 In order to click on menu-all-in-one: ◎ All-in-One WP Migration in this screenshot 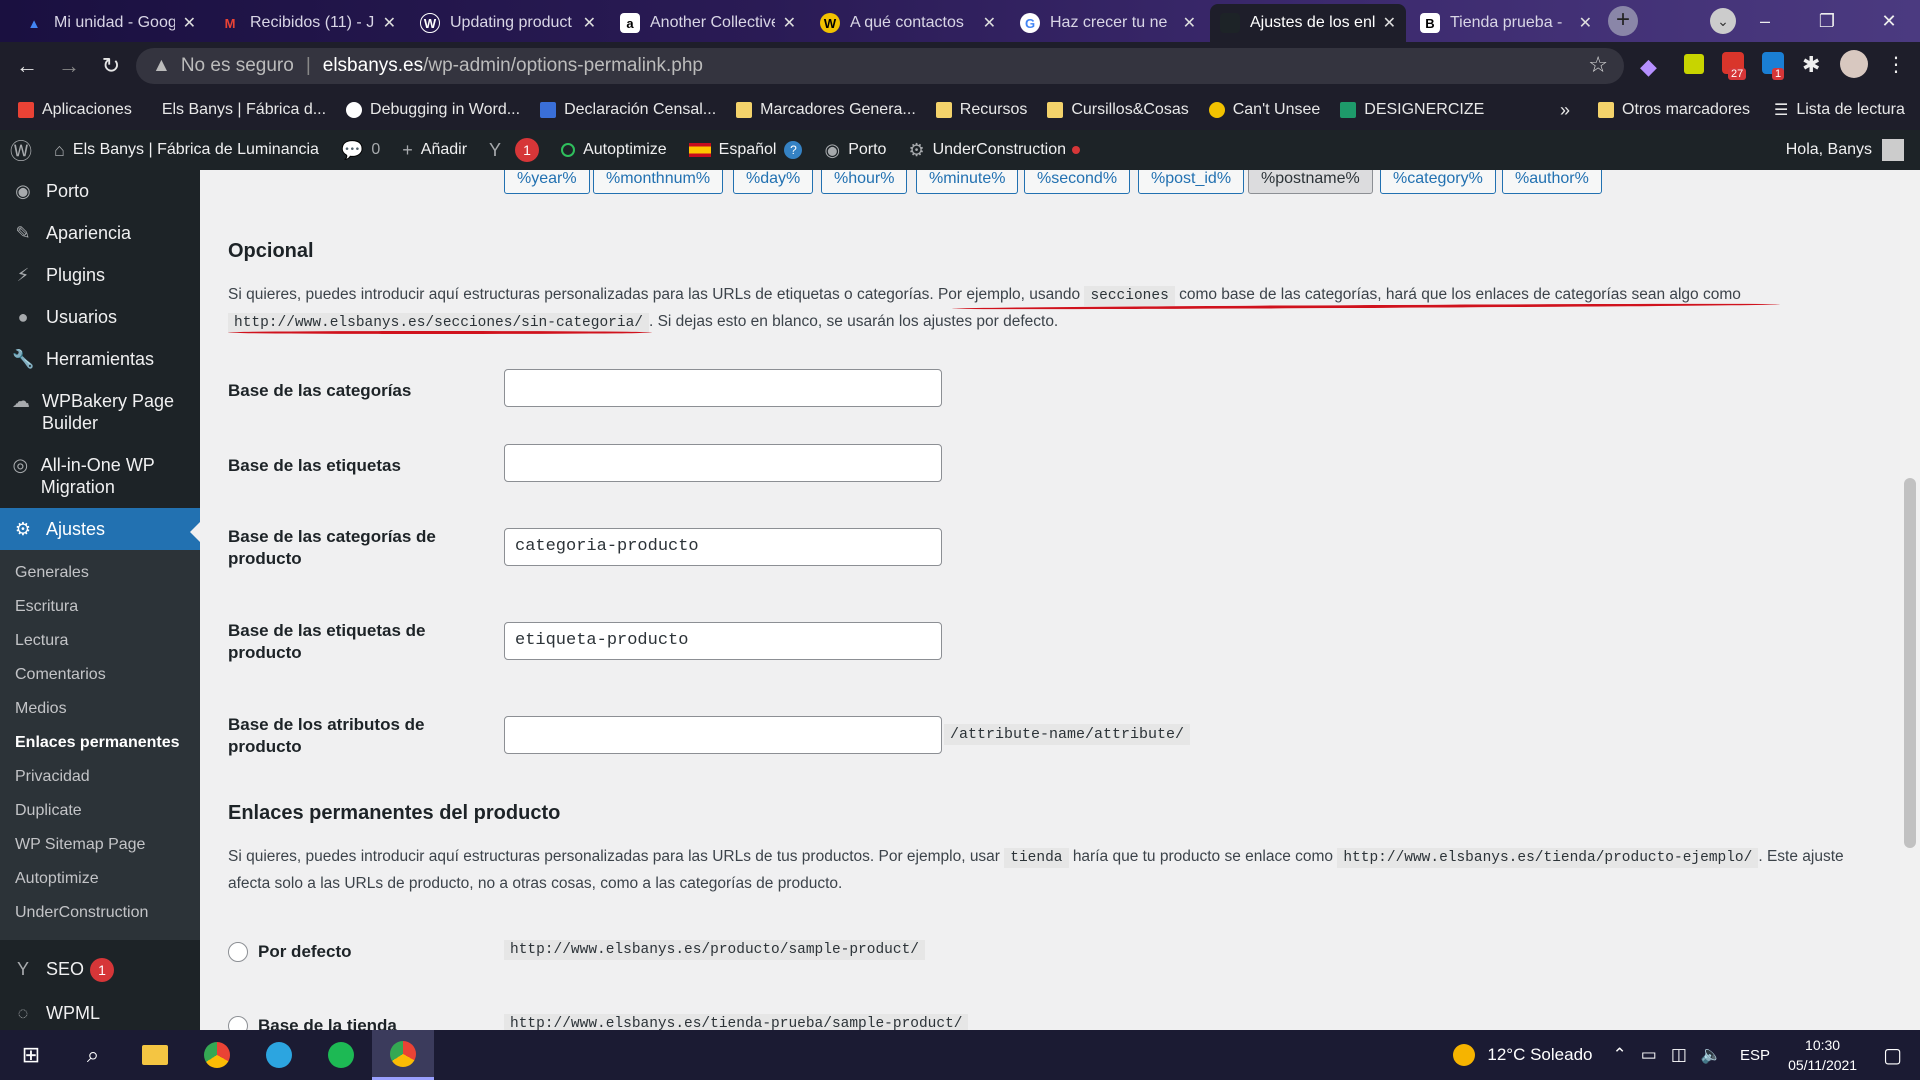, I will do `click(100, 476)`.